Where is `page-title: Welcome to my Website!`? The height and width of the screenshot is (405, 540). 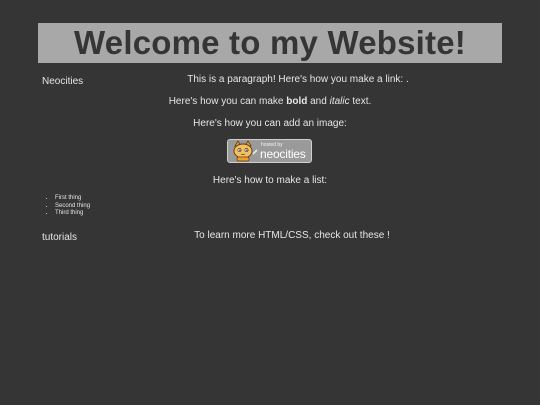
page-title: Welcome to my Website! is located at coordinates (270, 42).